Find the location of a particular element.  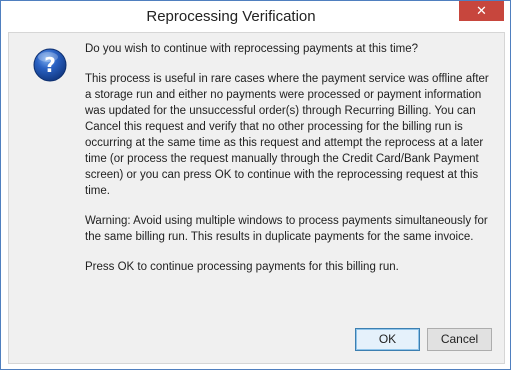

title-bar: Reprocessing Verification ✕ is located at coordinates (255, 16).